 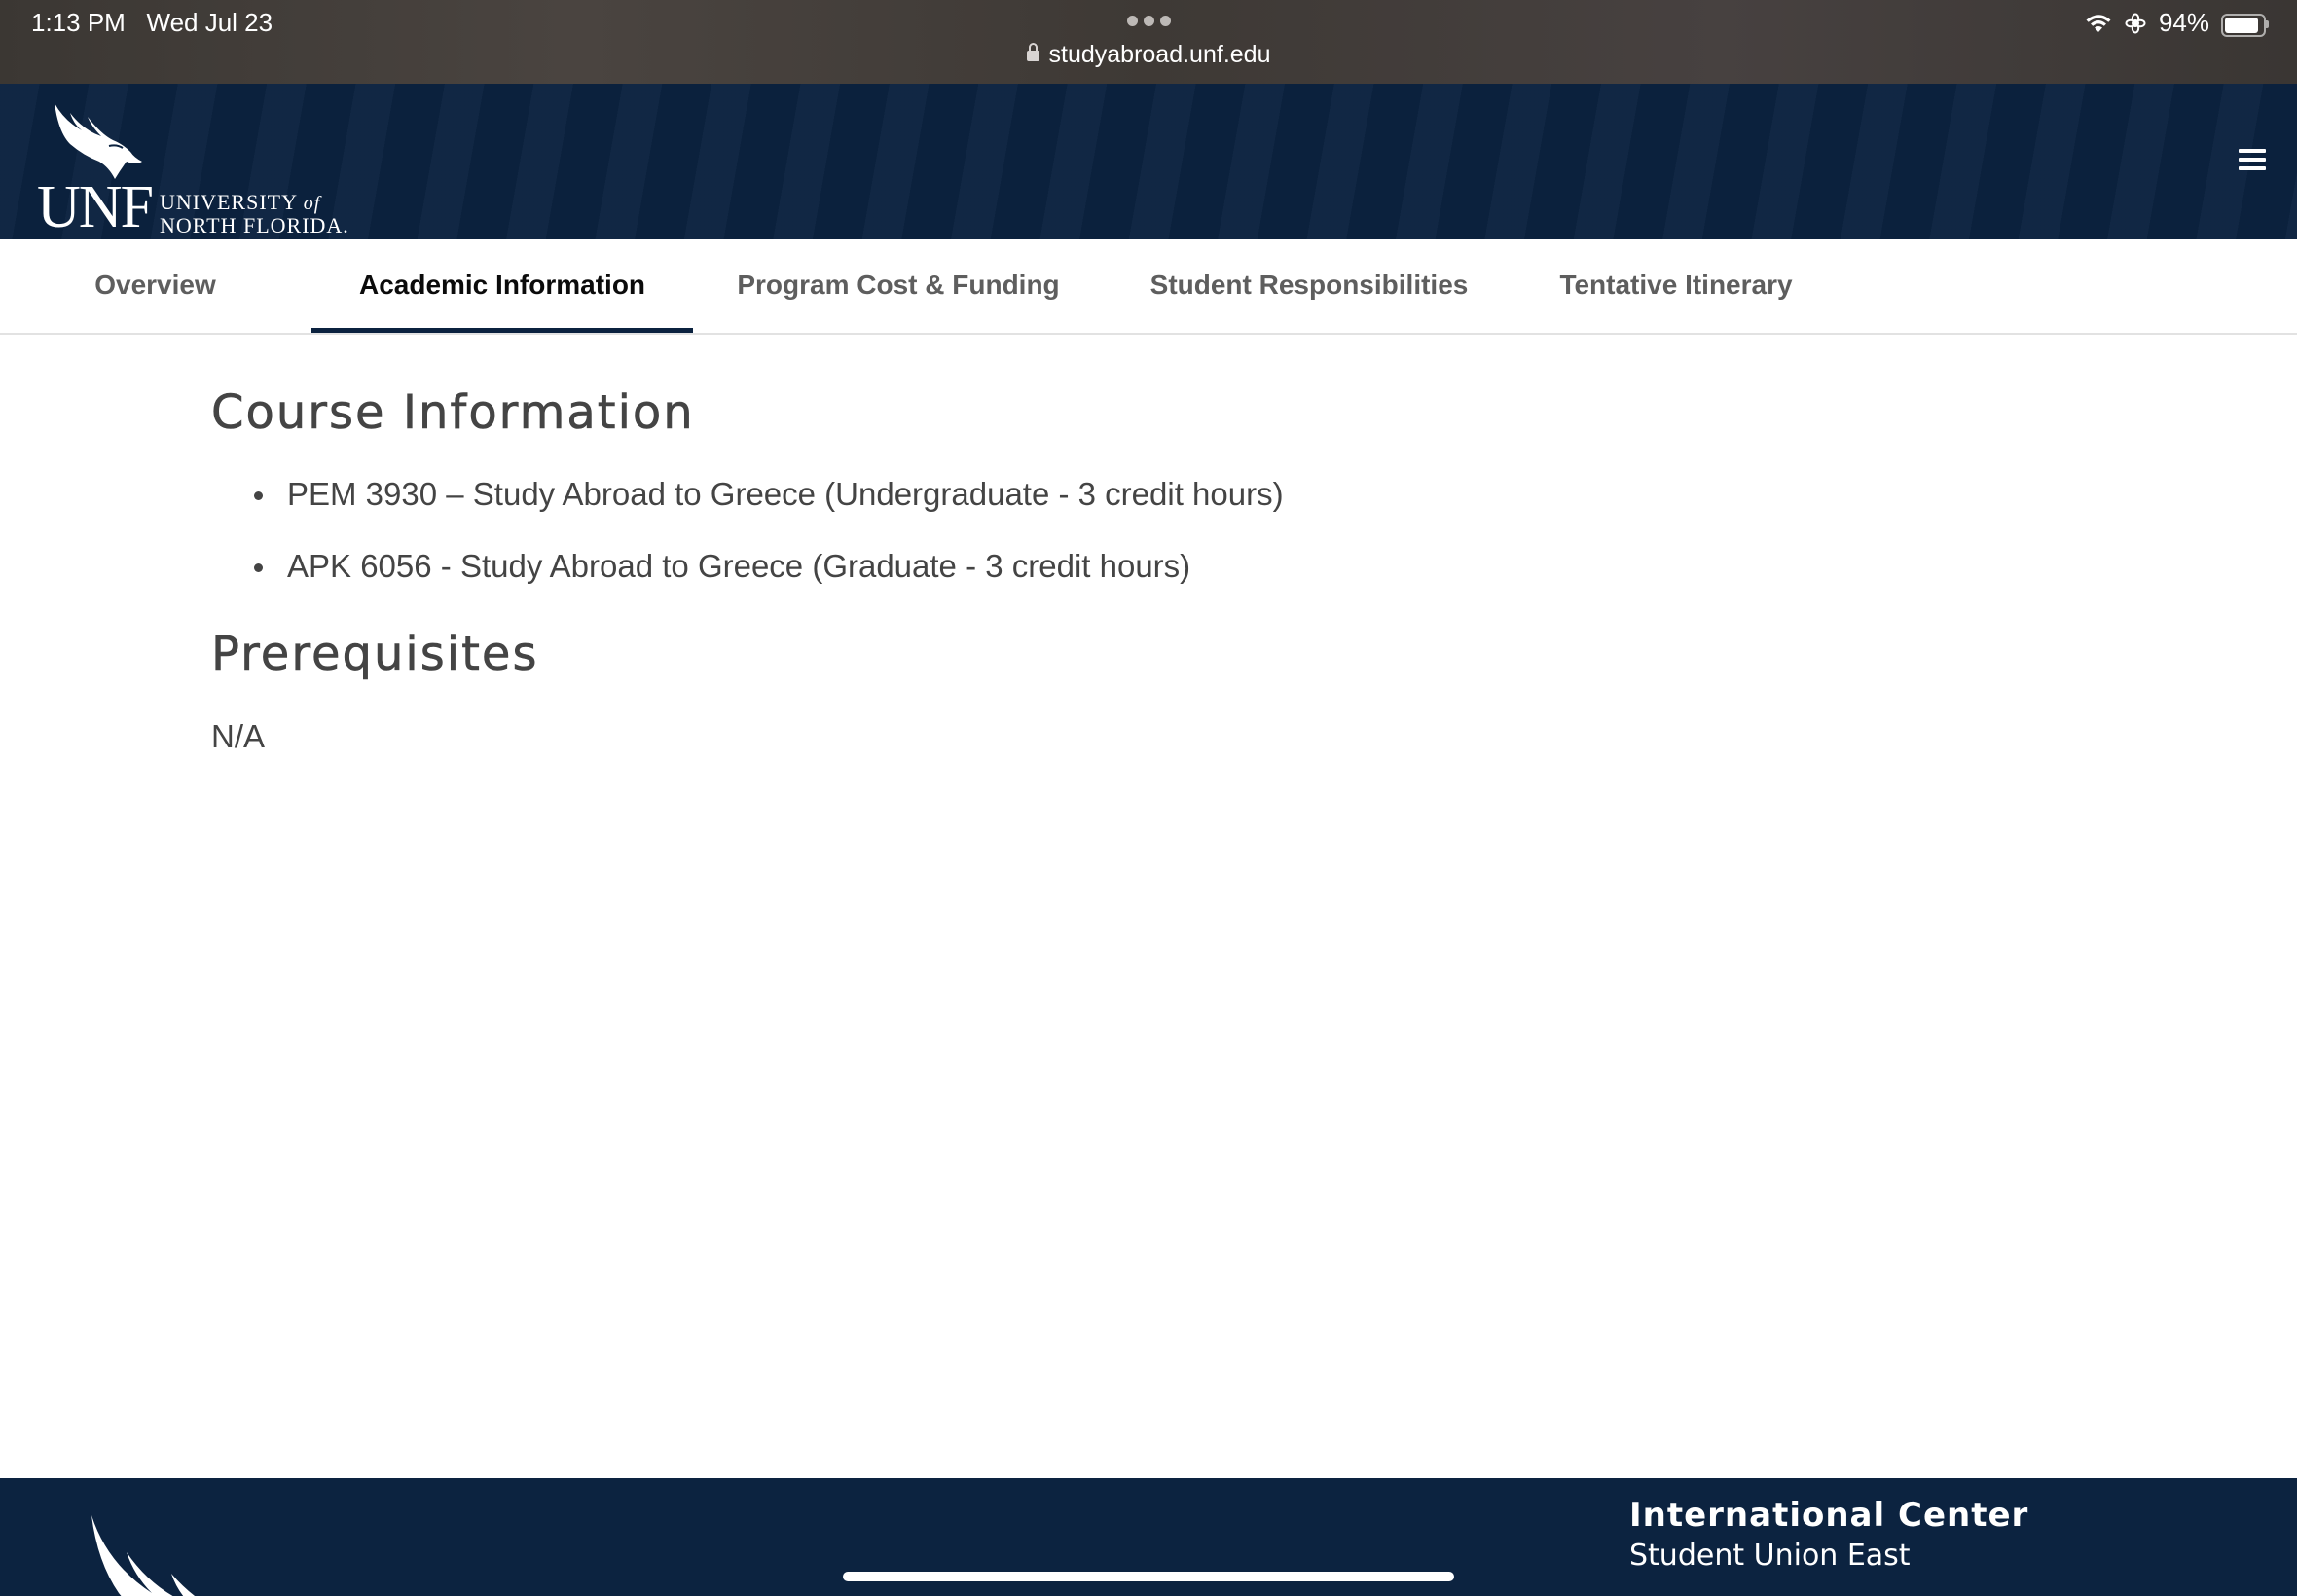 What do you see at coordinates (1770, 1556) in the screenshot?
I see `footer-subtitle: Student Union East` at bounding box center [1770, 1556].